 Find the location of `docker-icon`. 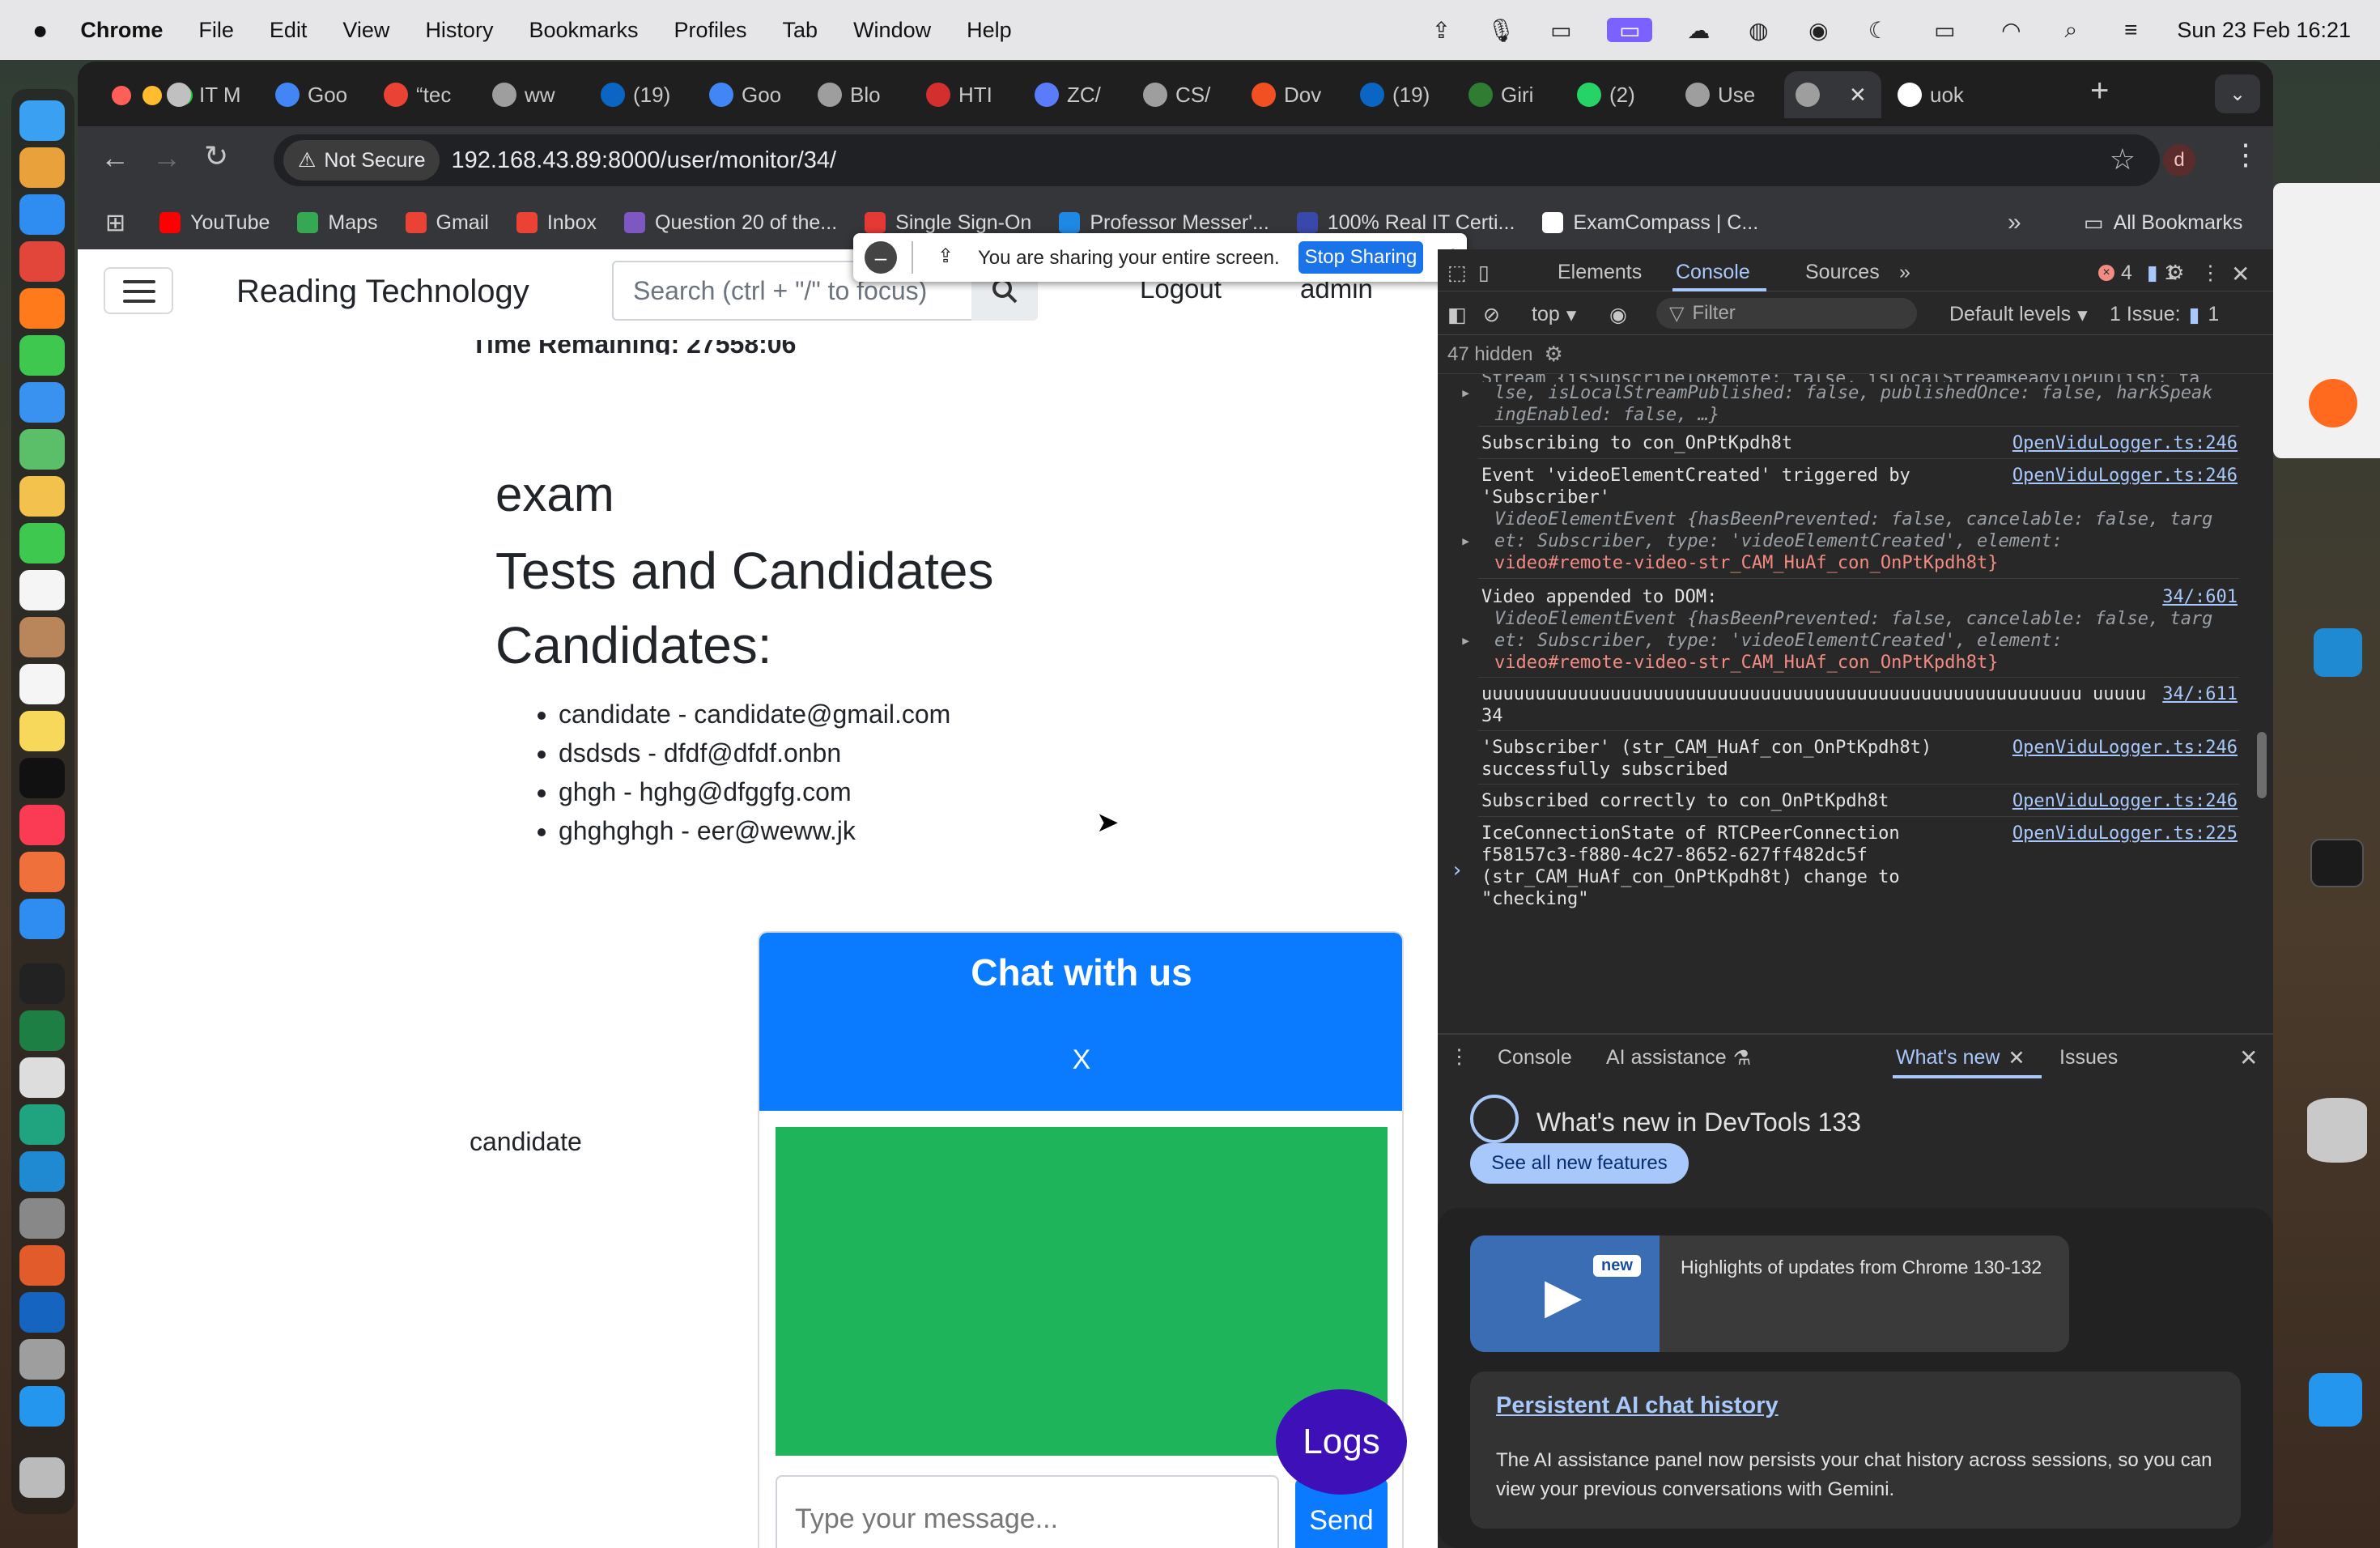

docker-icon is located at coordinates (42, 1407).